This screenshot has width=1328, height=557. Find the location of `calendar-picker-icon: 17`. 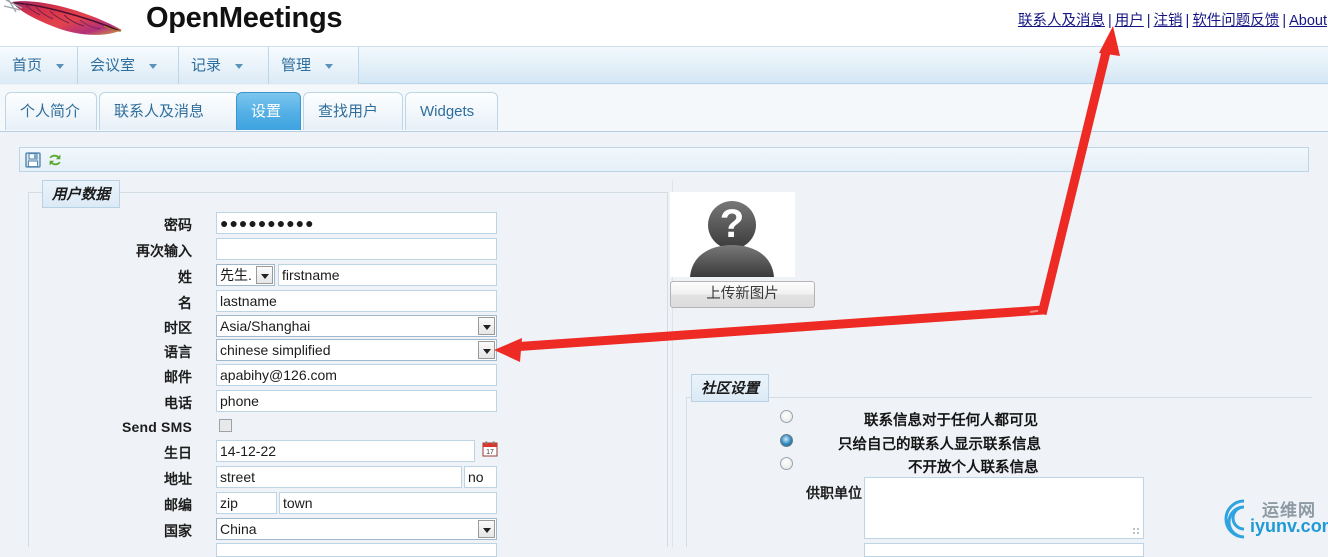

calendar-picker-icon: 17 is located at coordinates (490, 449).